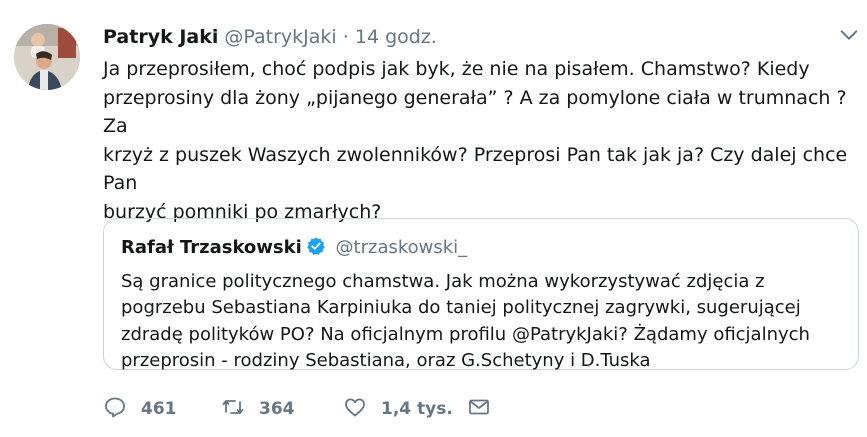 Image resolution: width=867 pixels, height=437 pixels. I want to click on author-avatar, so click(47, 57).